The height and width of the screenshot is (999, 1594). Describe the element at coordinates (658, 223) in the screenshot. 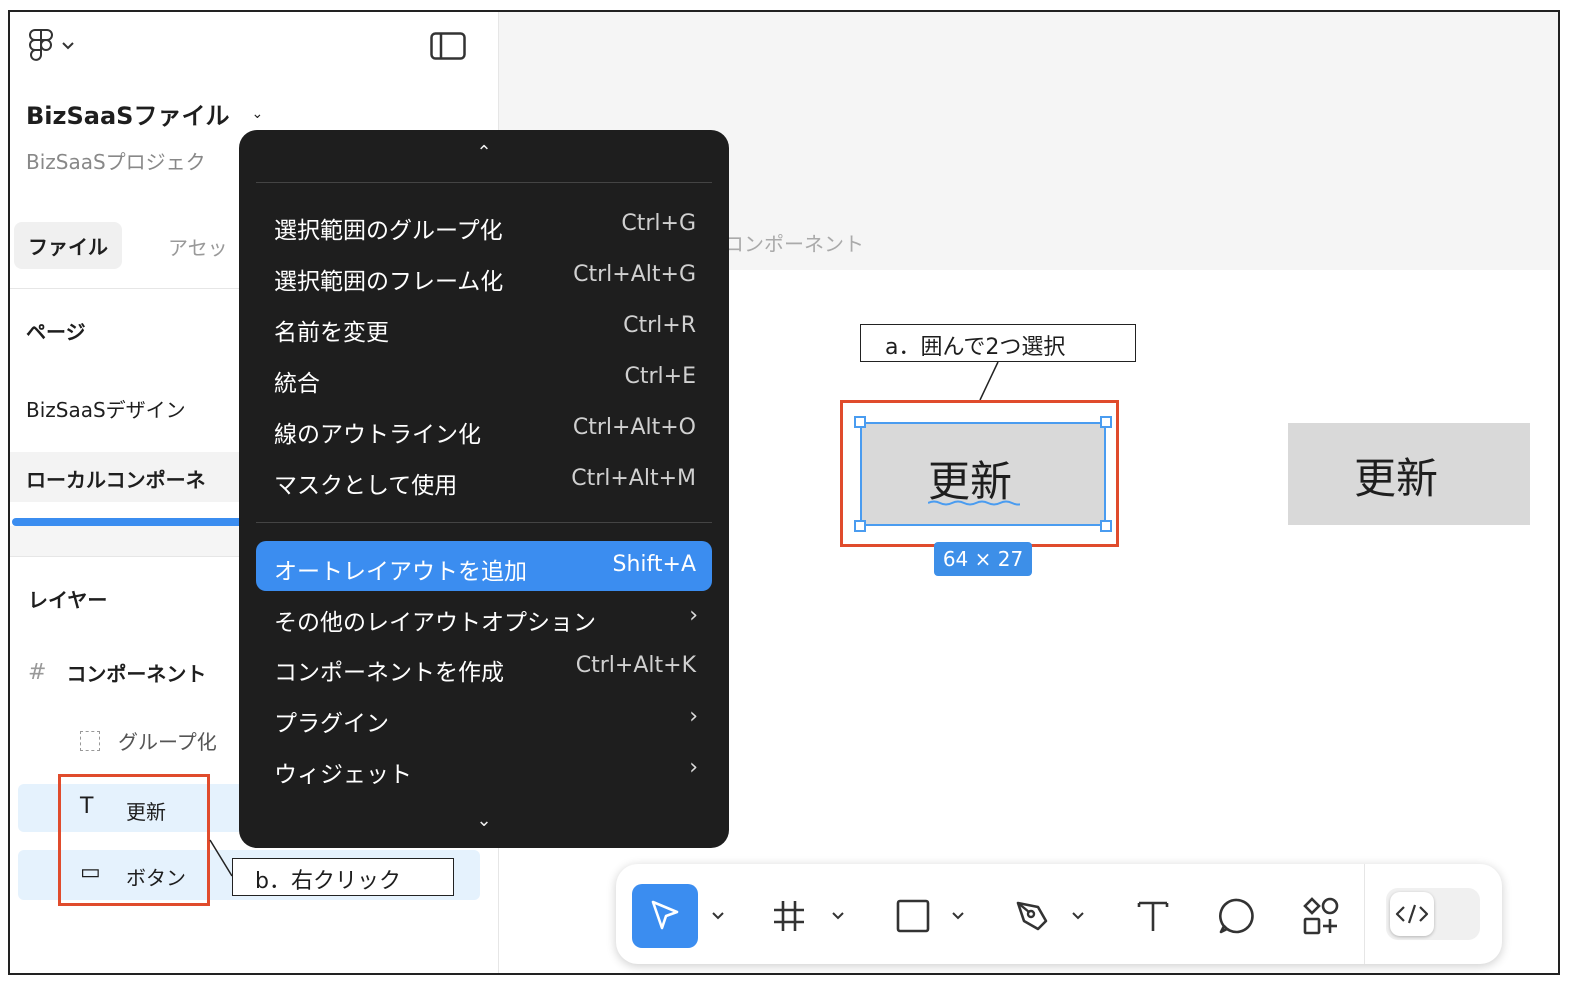

I see `menu-item-shortcut: Ctrl+G` at that location.